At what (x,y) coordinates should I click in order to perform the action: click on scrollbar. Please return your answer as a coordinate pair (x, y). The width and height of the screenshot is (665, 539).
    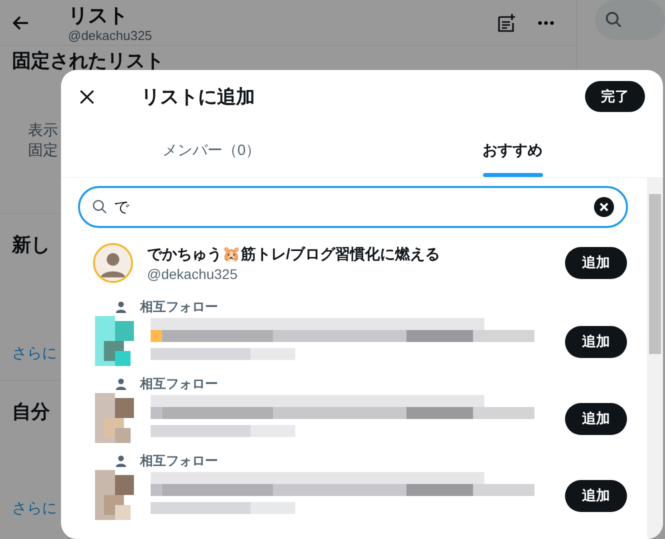
    Looking at the image, I should click on (655, 358).